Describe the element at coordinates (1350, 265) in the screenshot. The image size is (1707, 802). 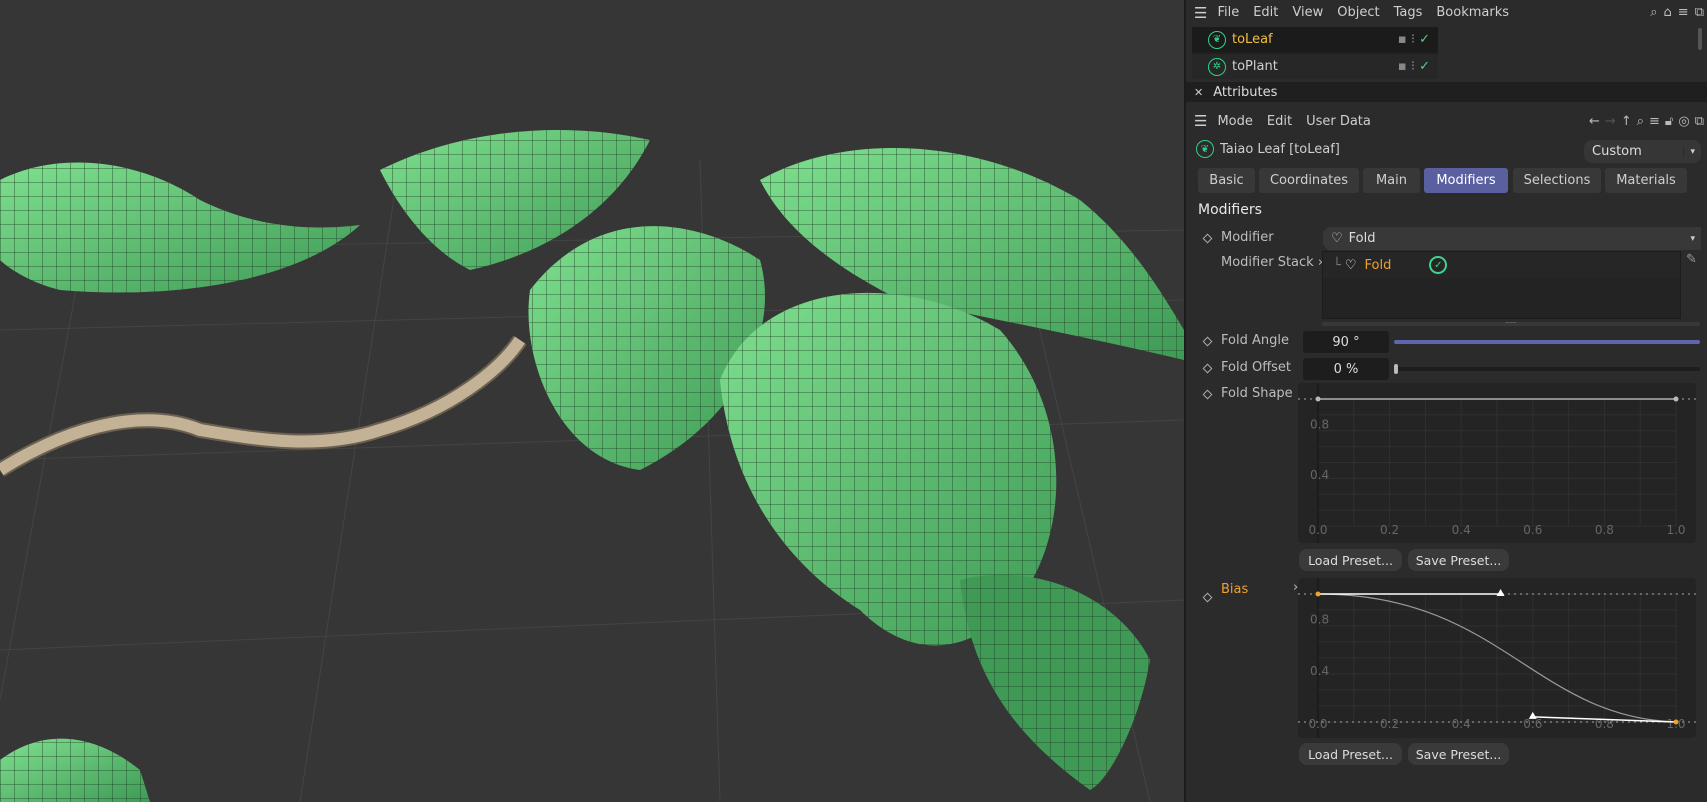
I see `fold-icon: ♡` at that location.